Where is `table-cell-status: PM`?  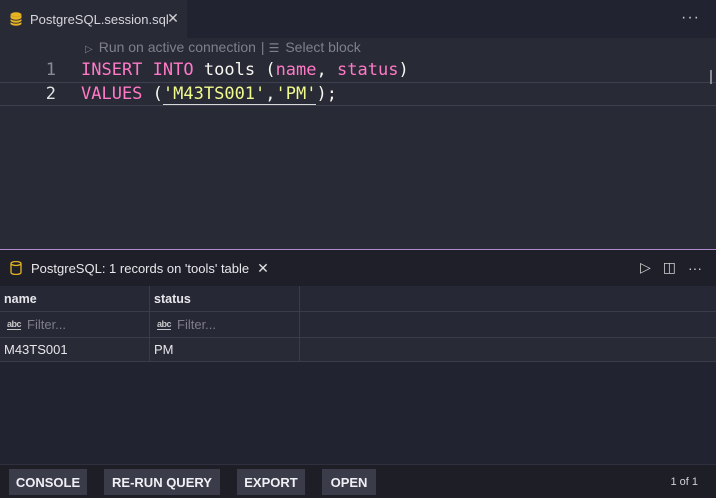
table-cell-status: PM is located at coordinates (225, 349).